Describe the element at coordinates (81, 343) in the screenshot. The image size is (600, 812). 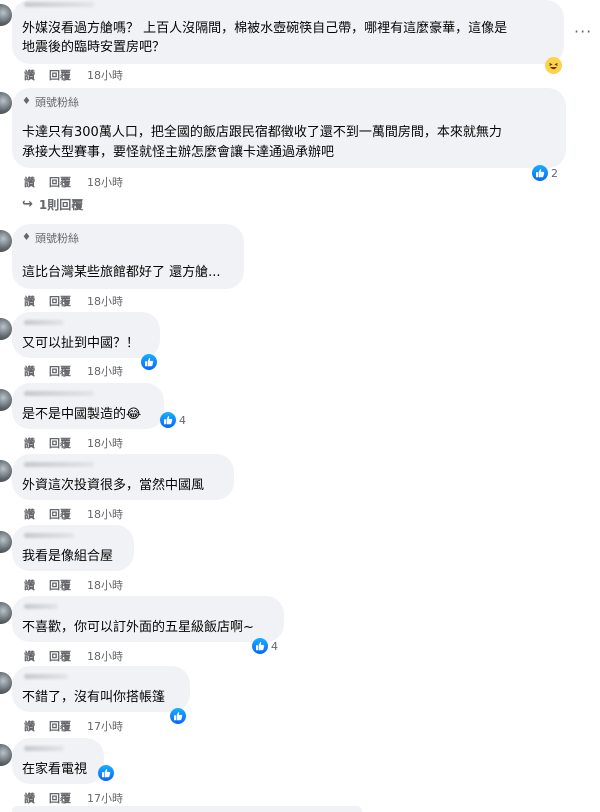
I see `comment-text-line: 又可以扯到中國？！` at that location.